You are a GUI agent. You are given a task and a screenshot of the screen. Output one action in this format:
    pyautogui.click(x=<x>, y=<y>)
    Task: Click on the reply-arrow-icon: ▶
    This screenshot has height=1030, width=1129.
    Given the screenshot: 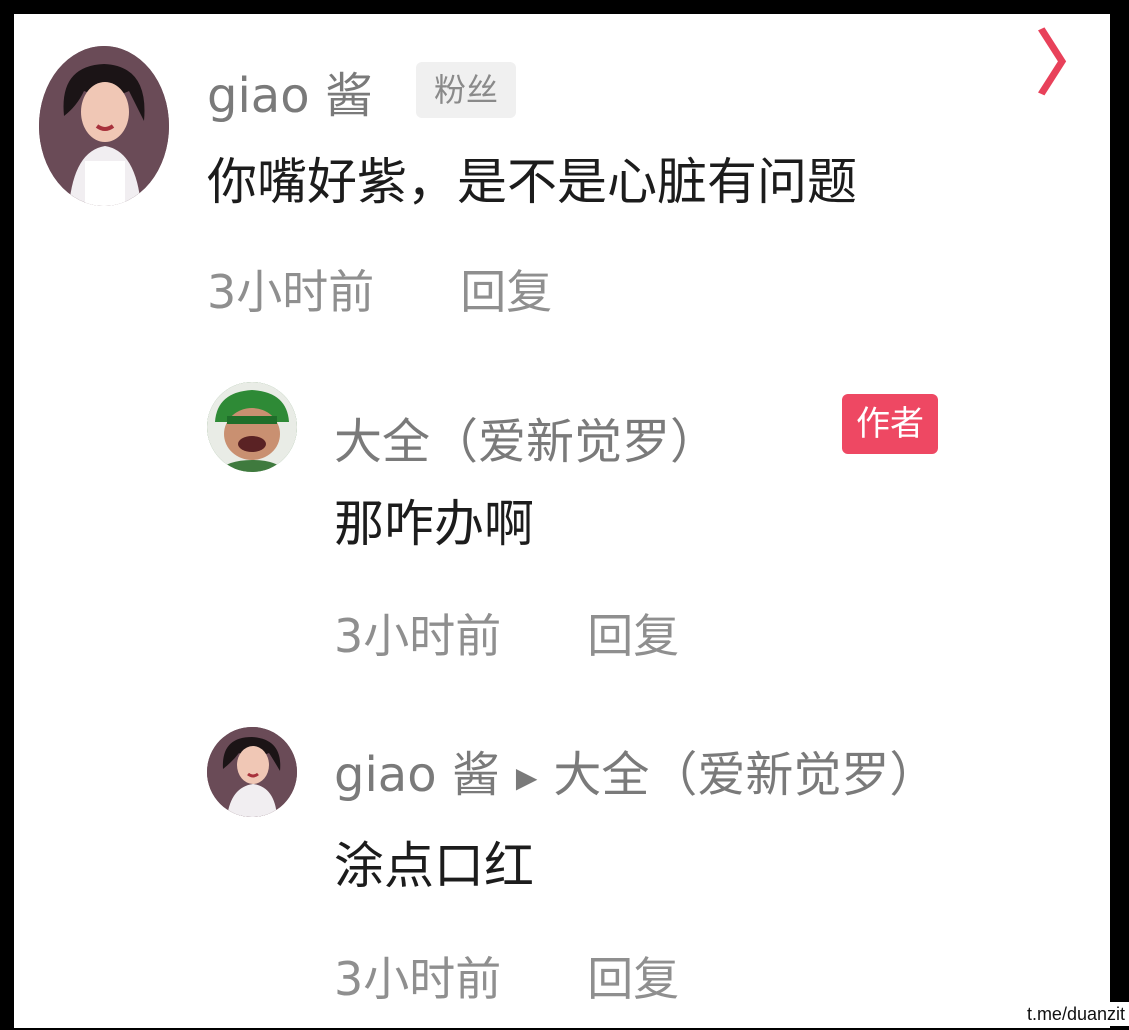 What is the action you would take?
    pyautogui.click(x=526, y=777)
    